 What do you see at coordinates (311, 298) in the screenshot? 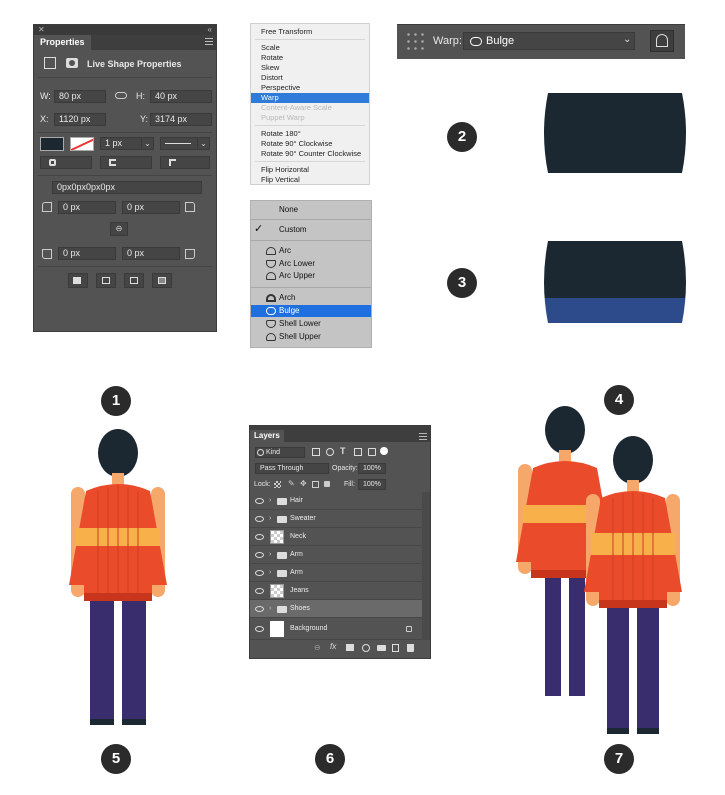
I see `warp-item-arch: Arch` at bounding box center [311, 298].